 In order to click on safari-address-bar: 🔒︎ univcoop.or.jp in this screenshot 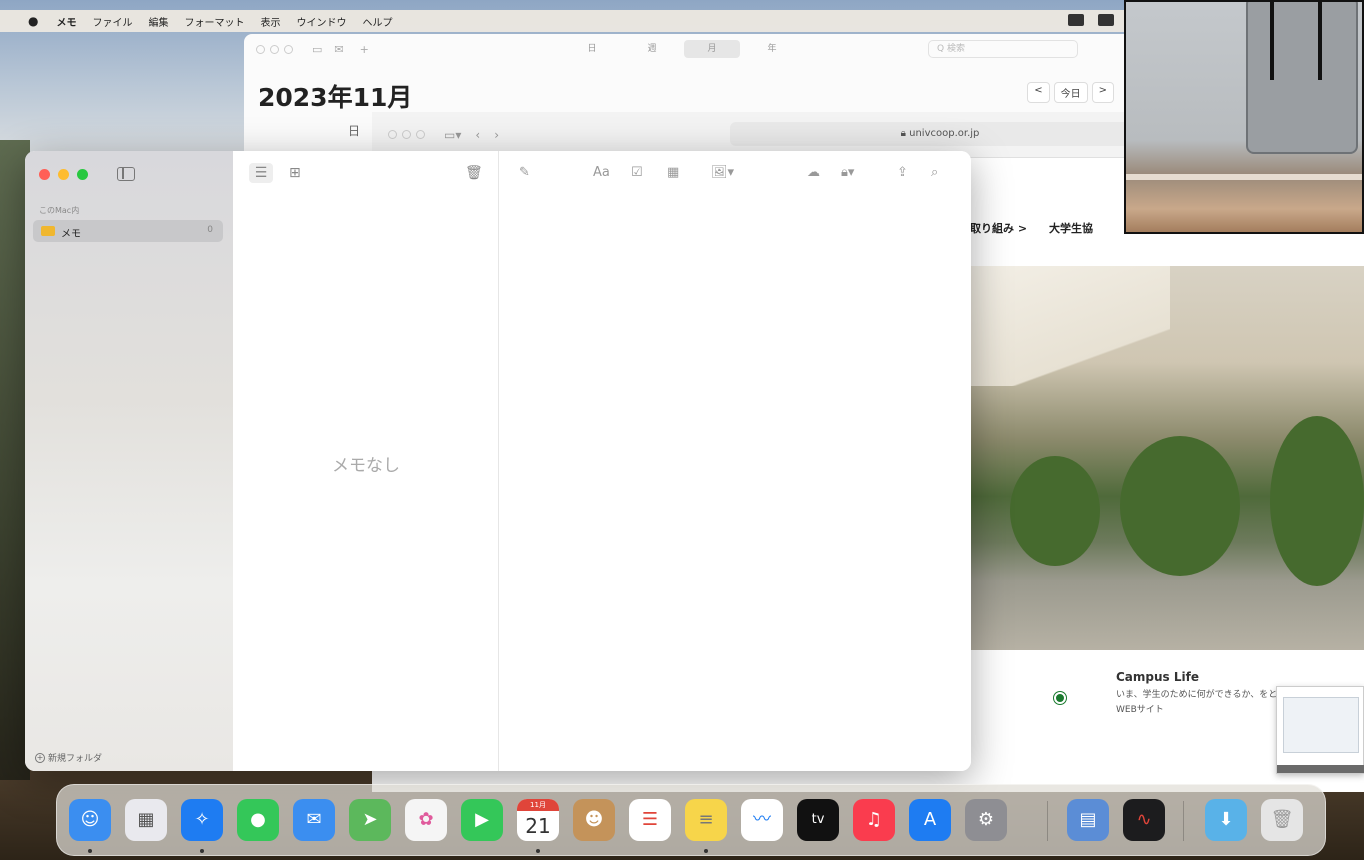, I will do `click(940, 134)`.